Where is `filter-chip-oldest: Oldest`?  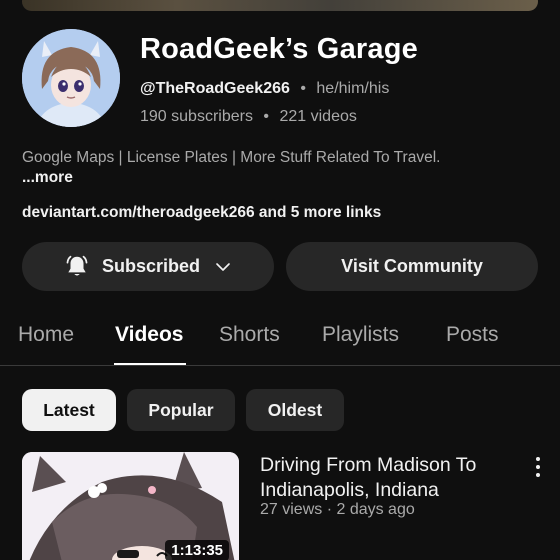
filter-chip-oldest: Oldest is located at coordinates (295, 410).